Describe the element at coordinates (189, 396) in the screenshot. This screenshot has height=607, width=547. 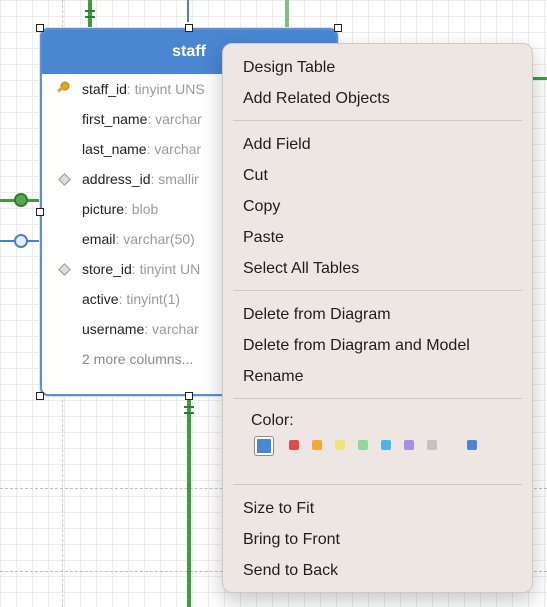
I see `resize-handle-bottom` at that location.